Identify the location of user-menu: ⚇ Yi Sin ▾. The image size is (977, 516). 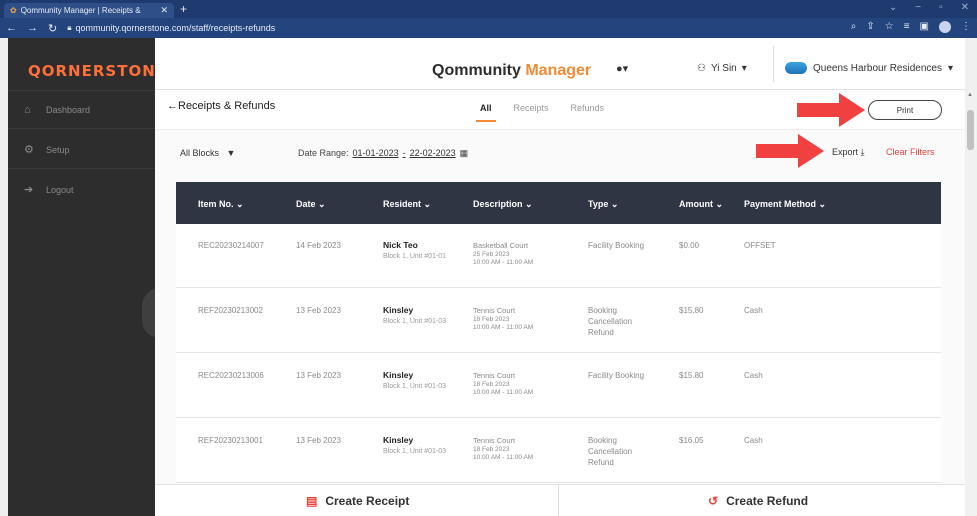
(722, 68).